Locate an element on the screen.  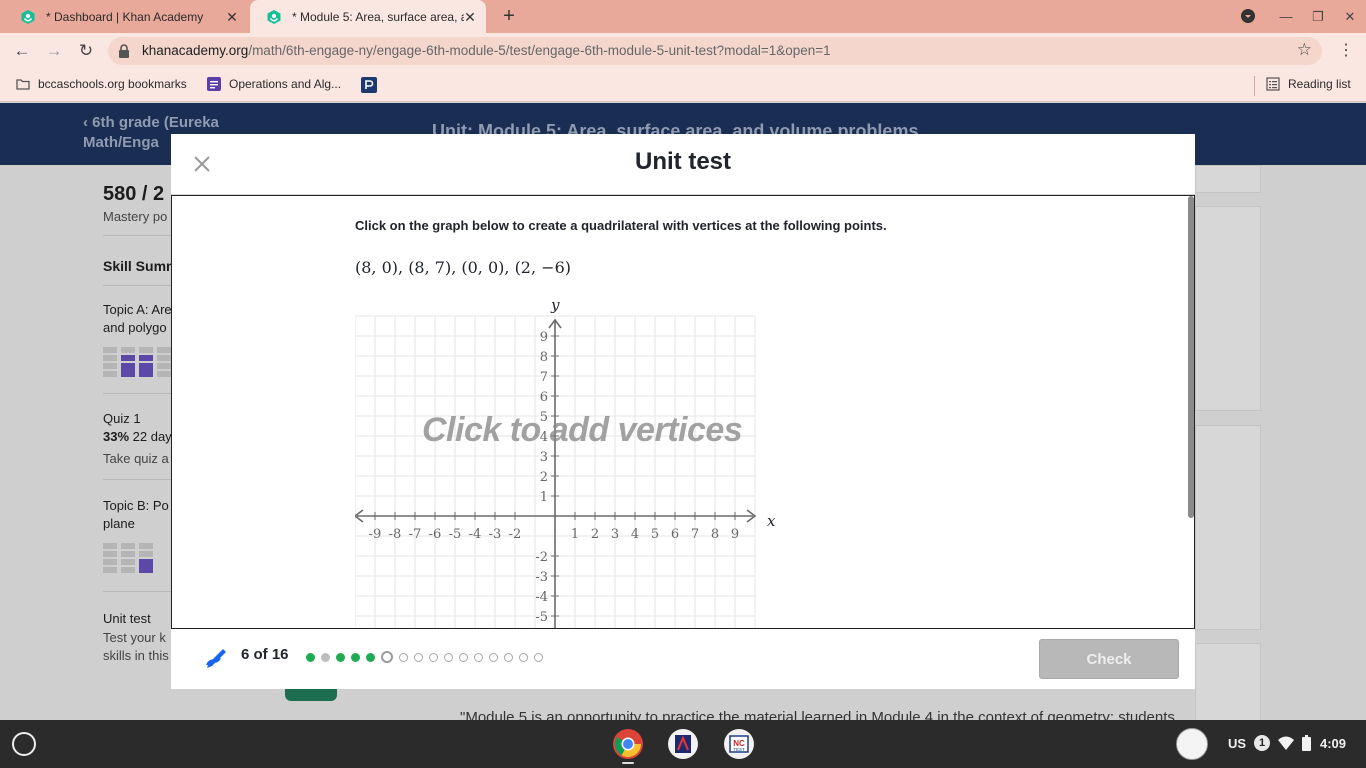
stylus-tools-icon is located at coordinates (1192, 744).